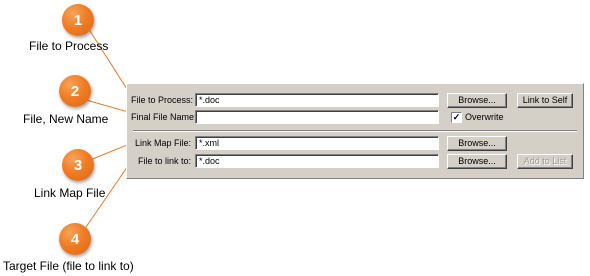 The image size is (590, 276). What do you see at coordinates (69, 46) in the screenshot?
I see `callout-label-file-to-process: File to Process` at bounding box center [69, 46].